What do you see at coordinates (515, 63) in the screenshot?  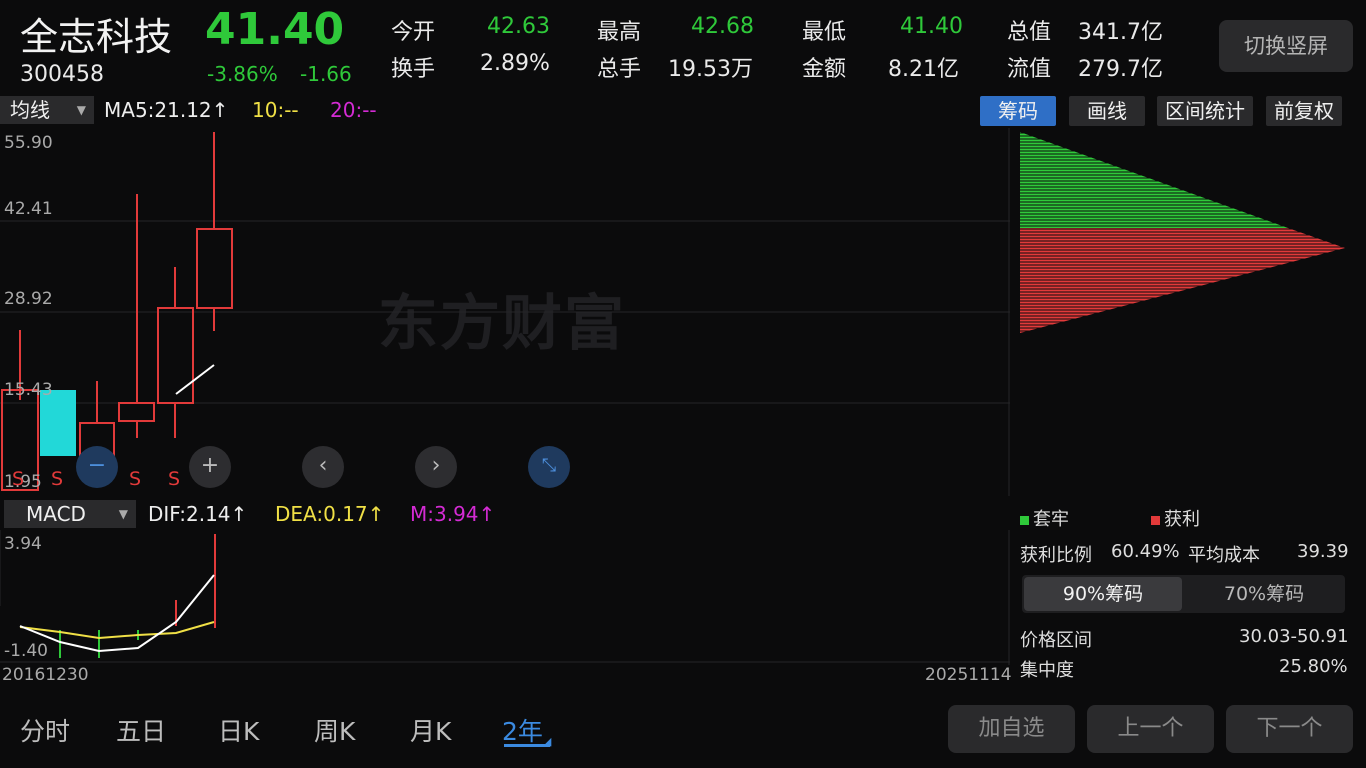 I see `stat-turnover-value: 2.89%` at bounding box center [515, 63].